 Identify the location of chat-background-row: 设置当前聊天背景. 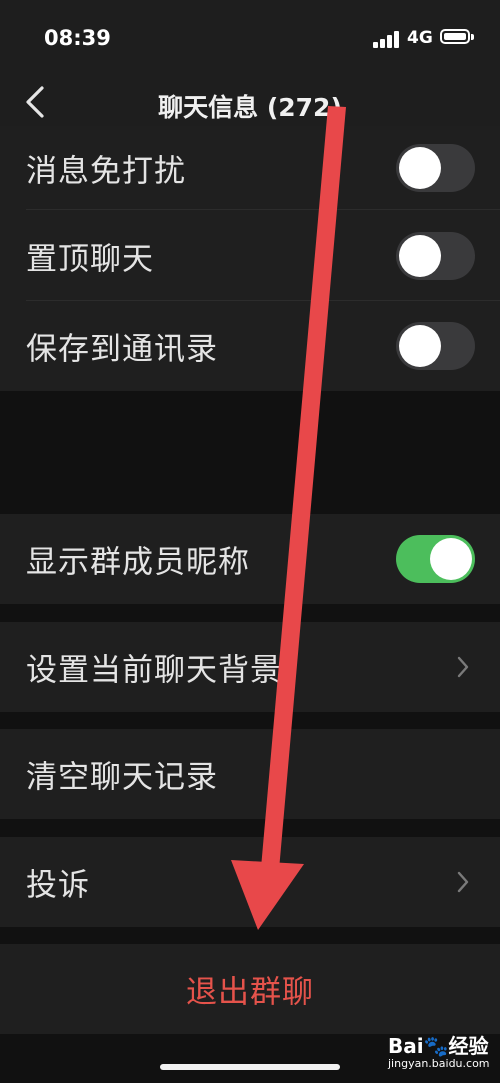
(250, 667).